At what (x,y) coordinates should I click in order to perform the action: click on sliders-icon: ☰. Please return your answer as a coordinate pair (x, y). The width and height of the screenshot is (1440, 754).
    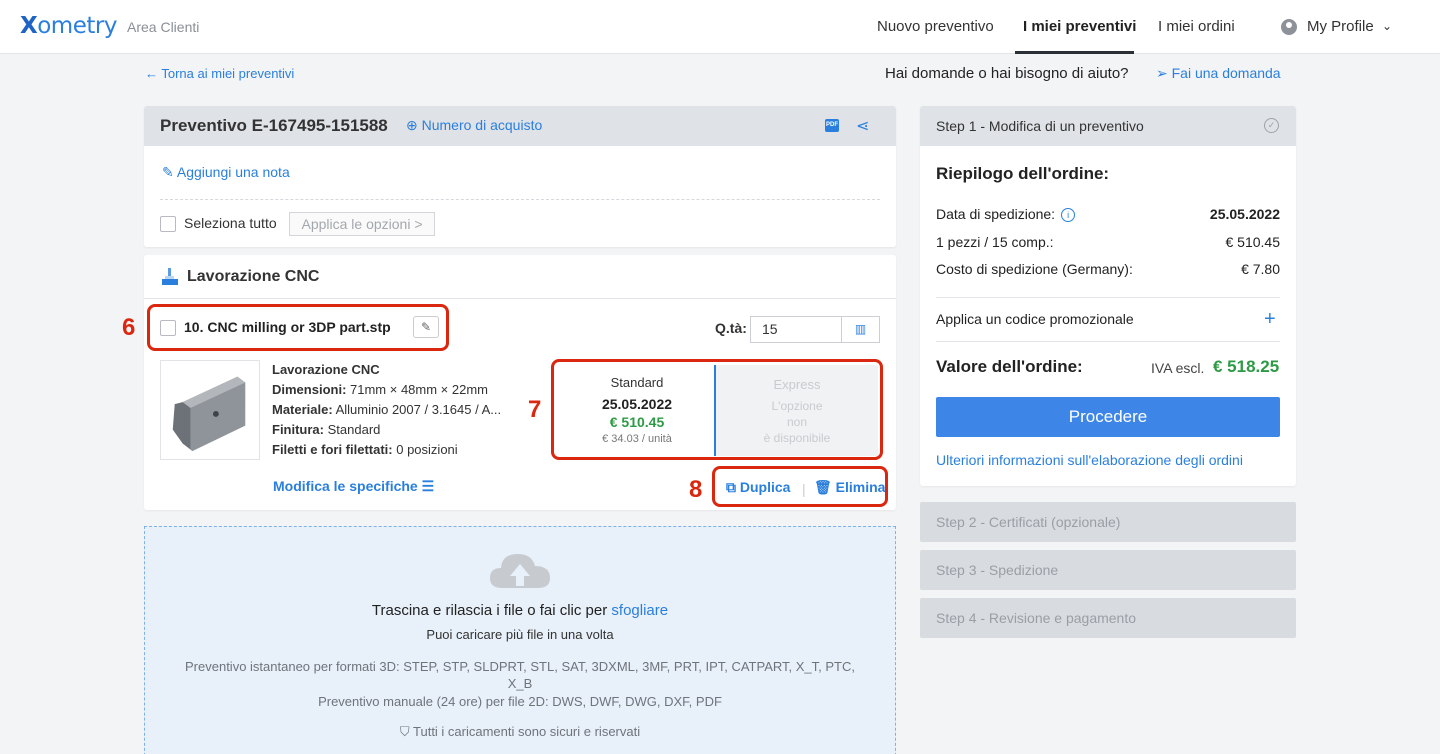
    Looking at the image, I should click on (426, 486).